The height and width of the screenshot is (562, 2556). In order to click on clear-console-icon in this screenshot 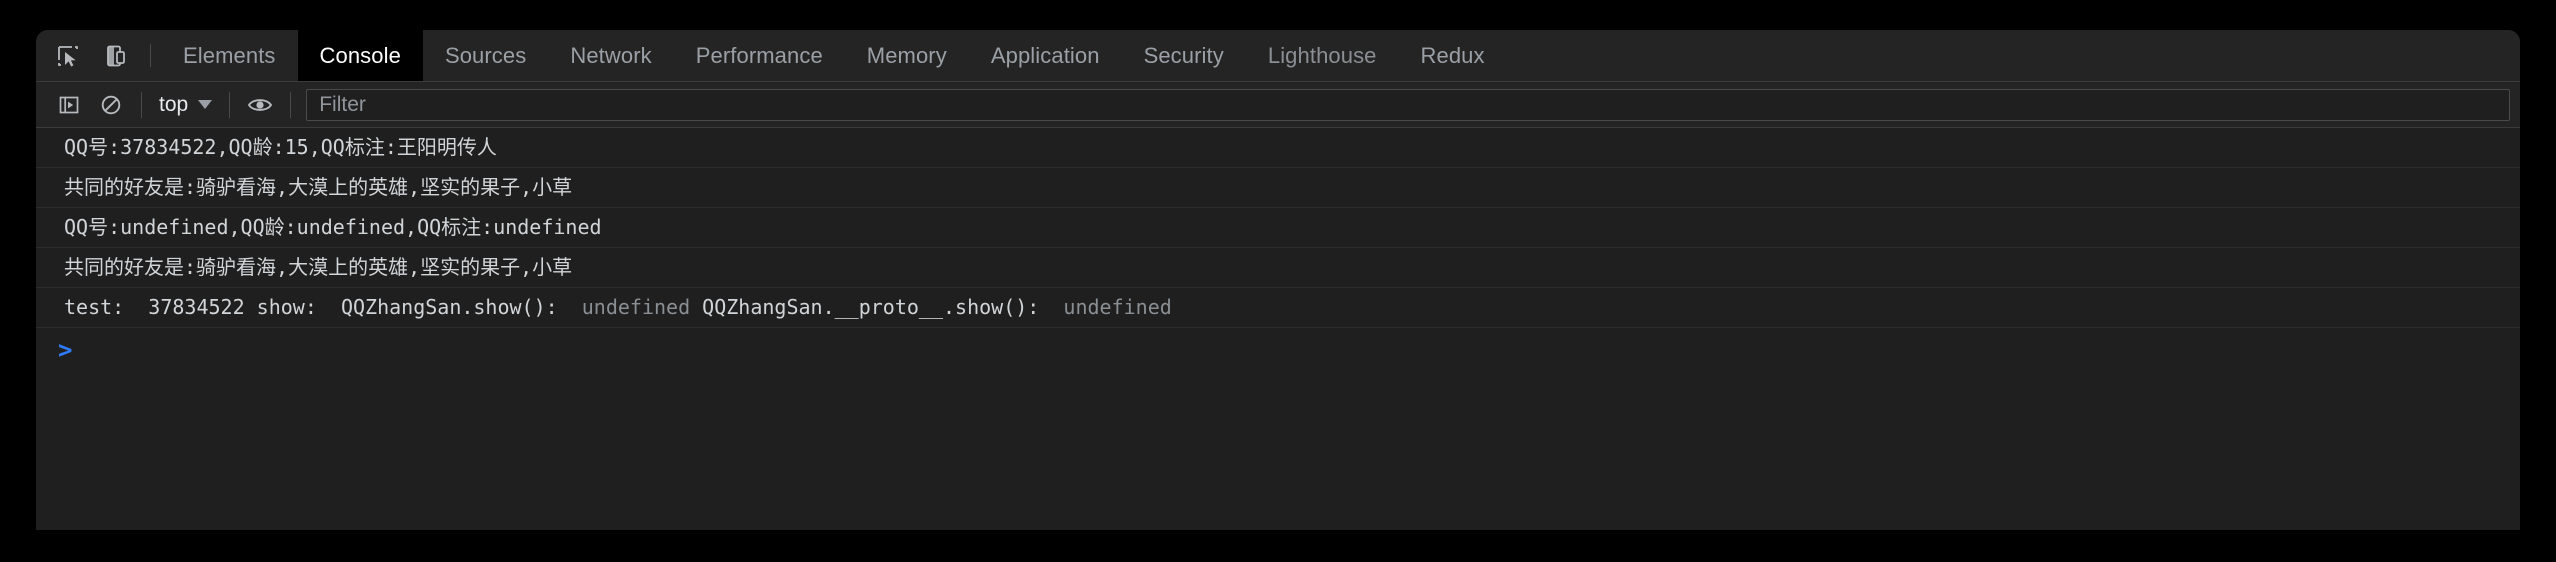, I will do `click(111, 105)`.